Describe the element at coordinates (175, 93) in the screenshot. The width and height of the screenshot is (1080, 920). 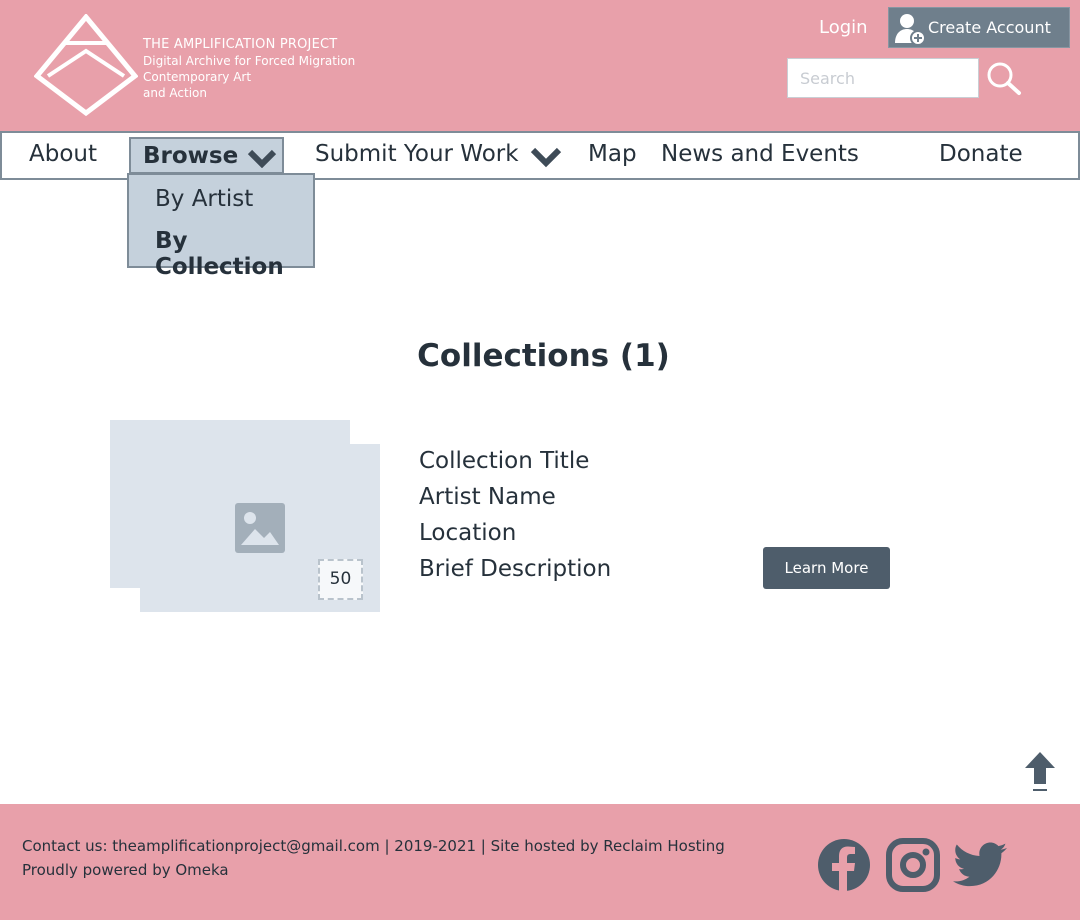
I see `brand-subtitle-3: and Action` at that location.